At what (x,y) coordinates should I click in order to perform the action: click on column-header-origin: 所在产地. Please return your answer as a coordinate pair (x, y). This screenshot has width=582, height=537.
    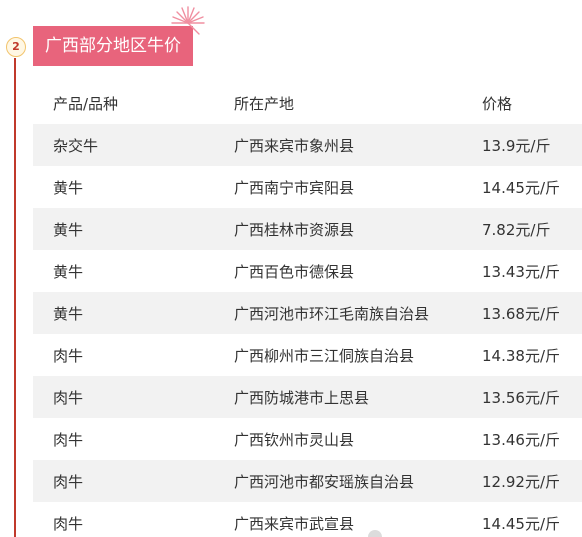
    Looking at the image, I should click on (264, 103).